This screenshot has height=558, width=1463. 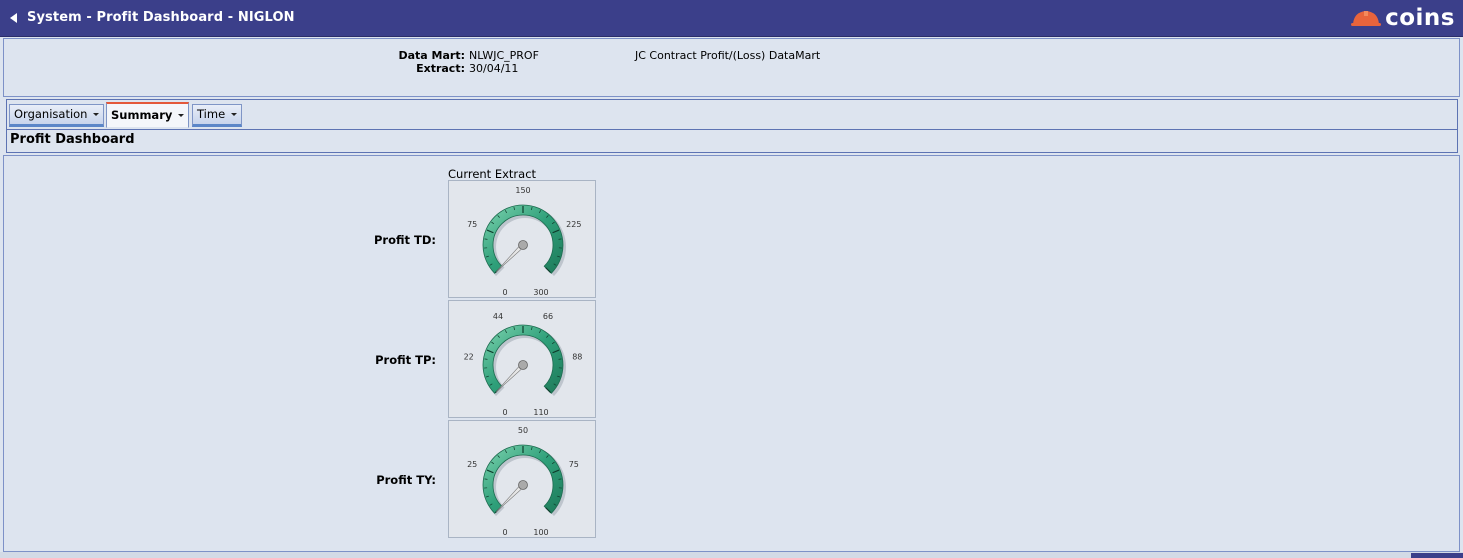 I want to click on gauge-tick-label: 100, so click(x=540, y=532).